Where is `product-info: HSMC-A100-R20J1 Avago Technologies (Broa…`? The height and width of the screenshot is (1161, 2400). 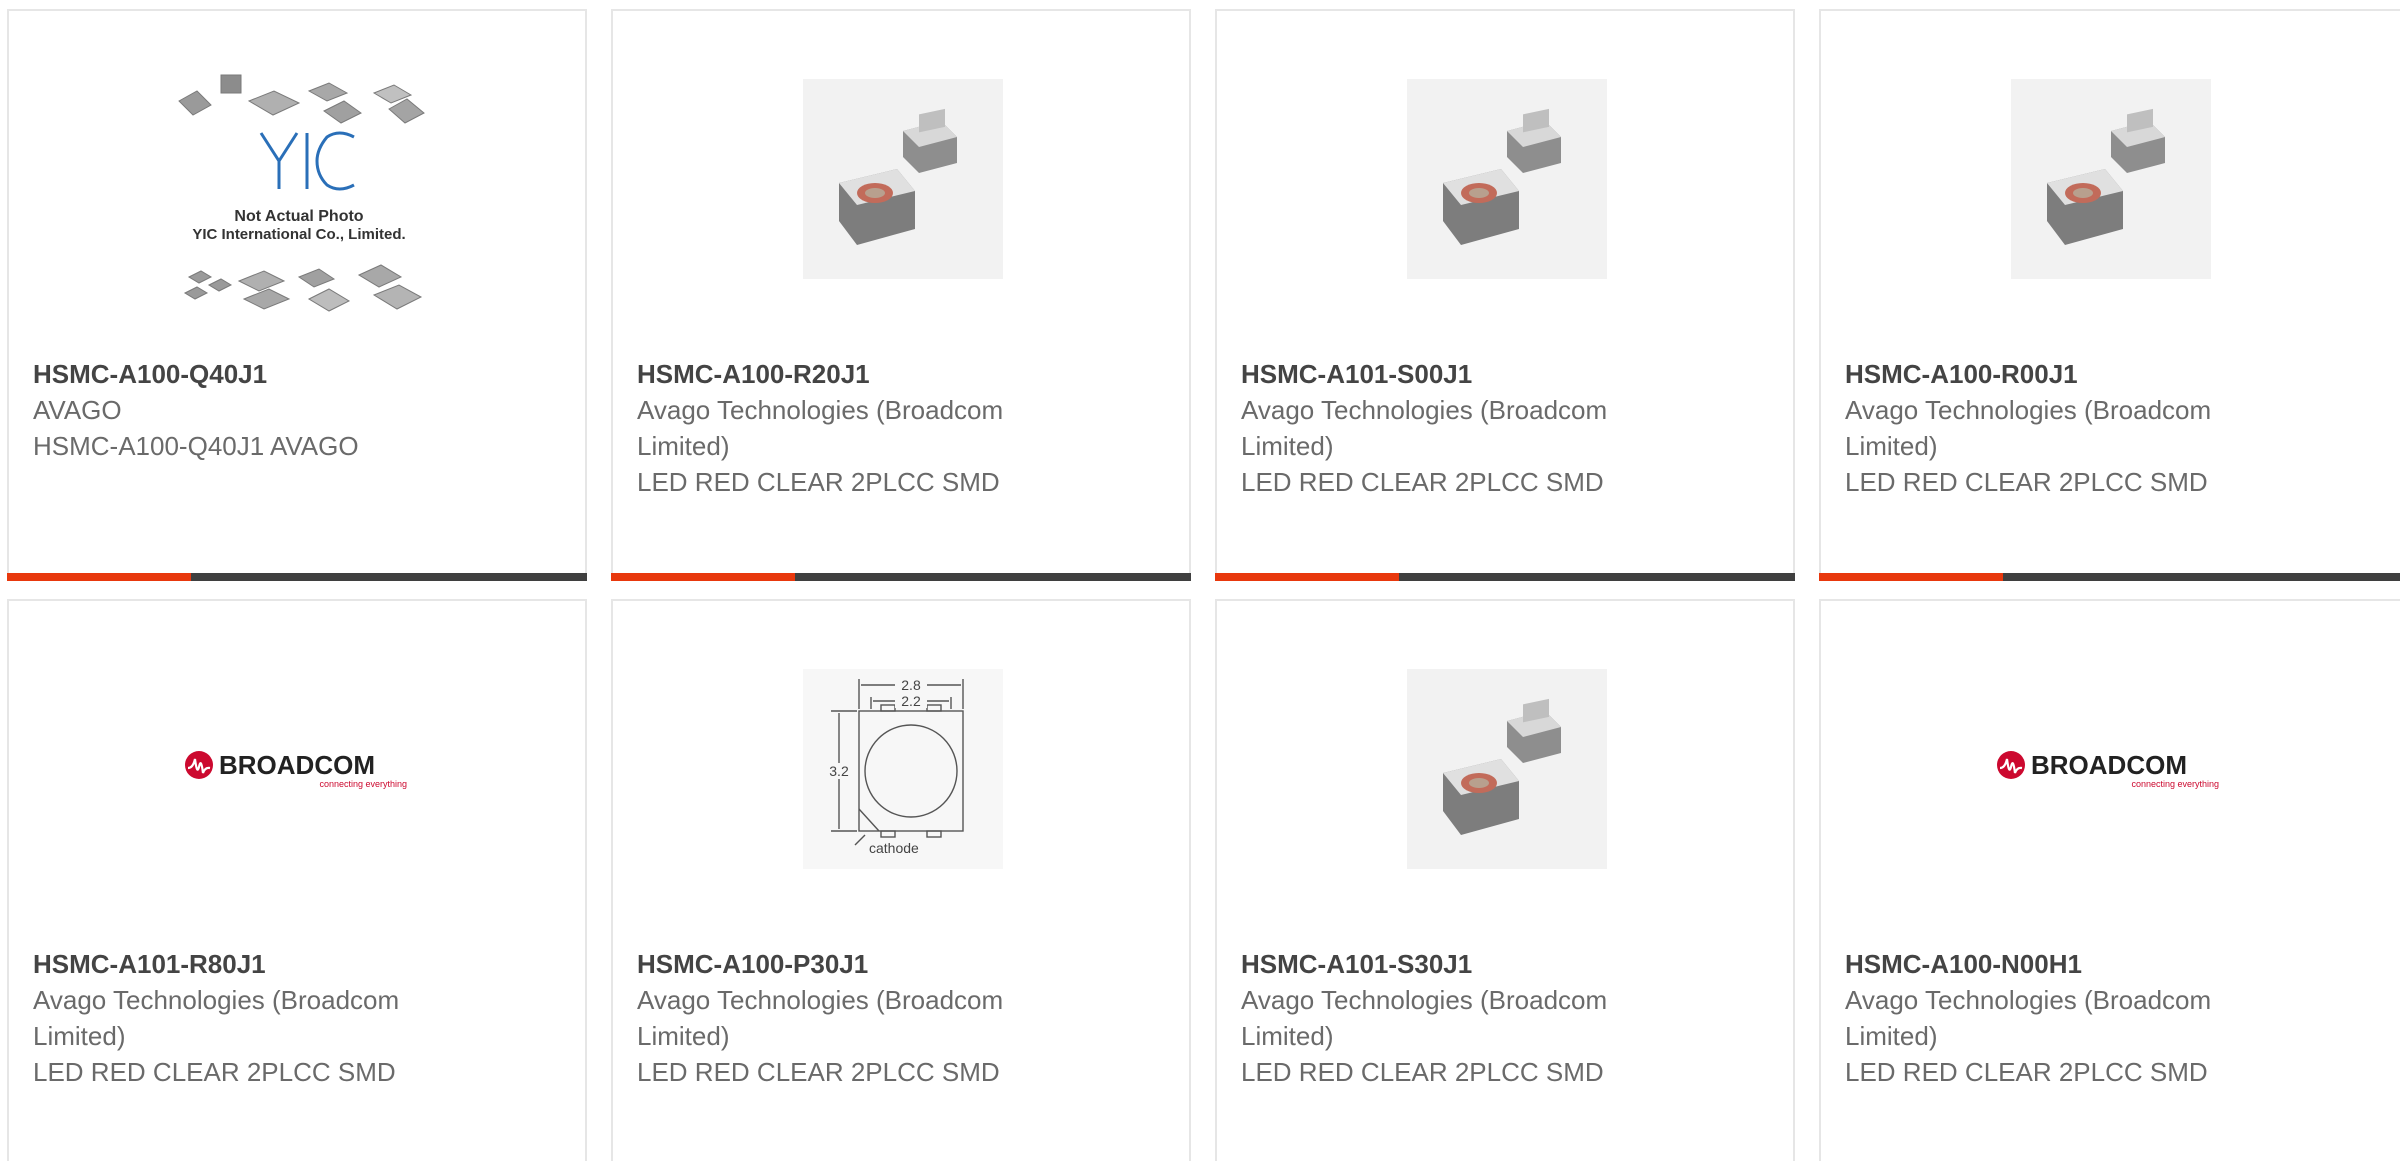
product-info: HSMC-A100-R20J1 Avago Technologies (Broa… is located at coordinates (897, 428).